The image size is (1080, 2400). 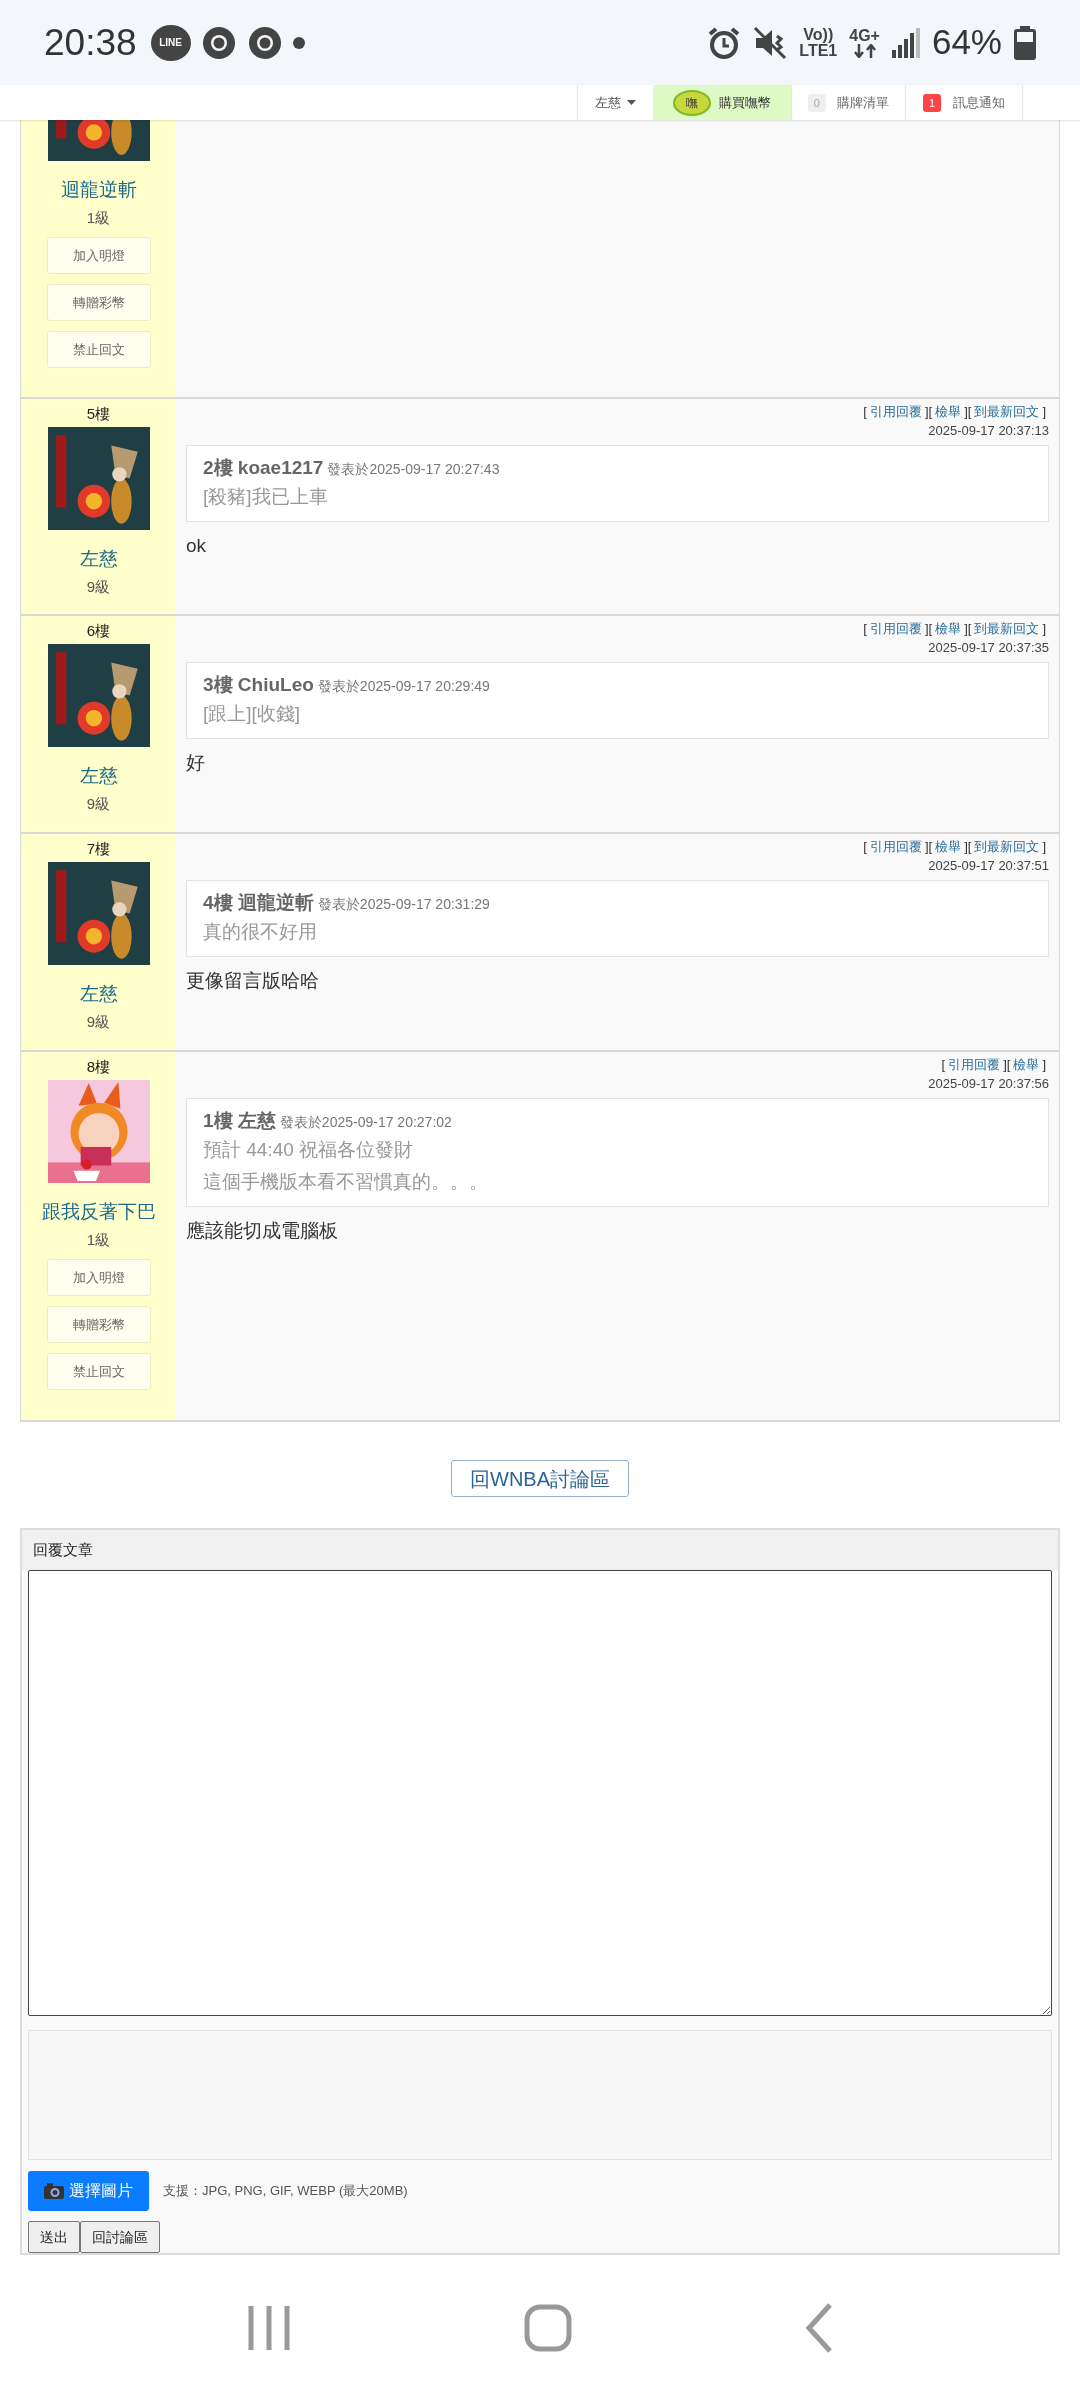 I want to click on messages-label: 訊息通知, so click(x=979, y=102).